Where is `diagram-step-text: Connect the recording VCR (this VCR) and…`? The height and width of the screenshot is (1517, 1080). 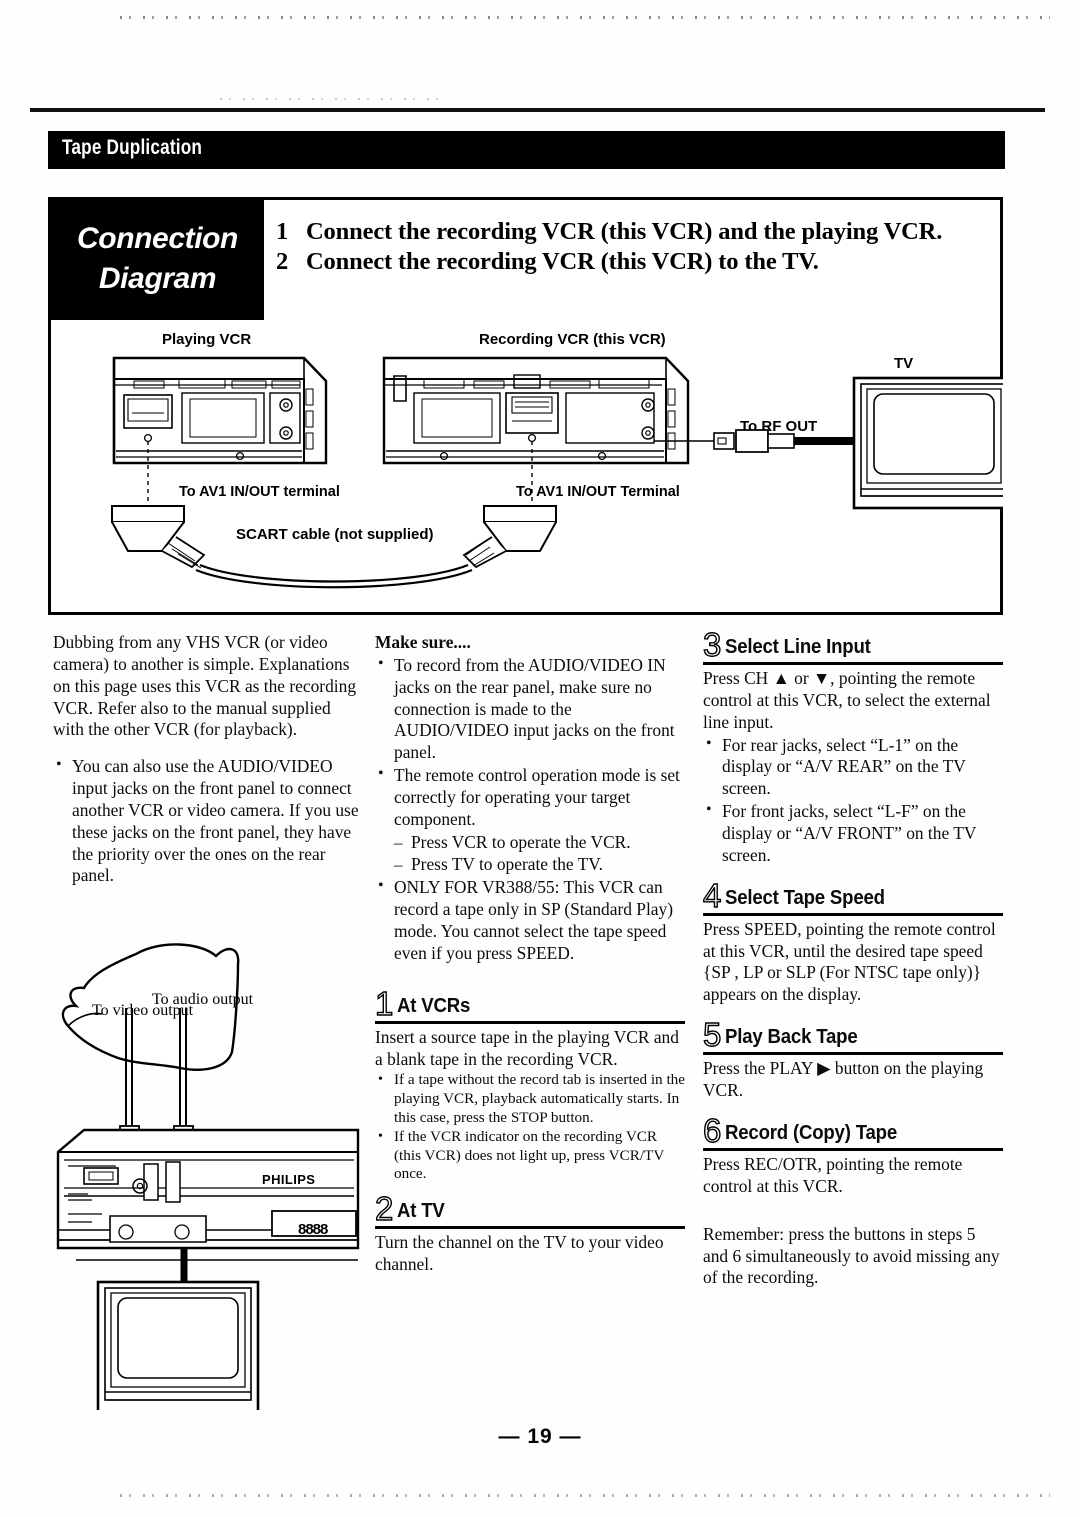
diagram-step-text: Connect the recording VCR (this VCR) and… is located at coordinates (624, 231).